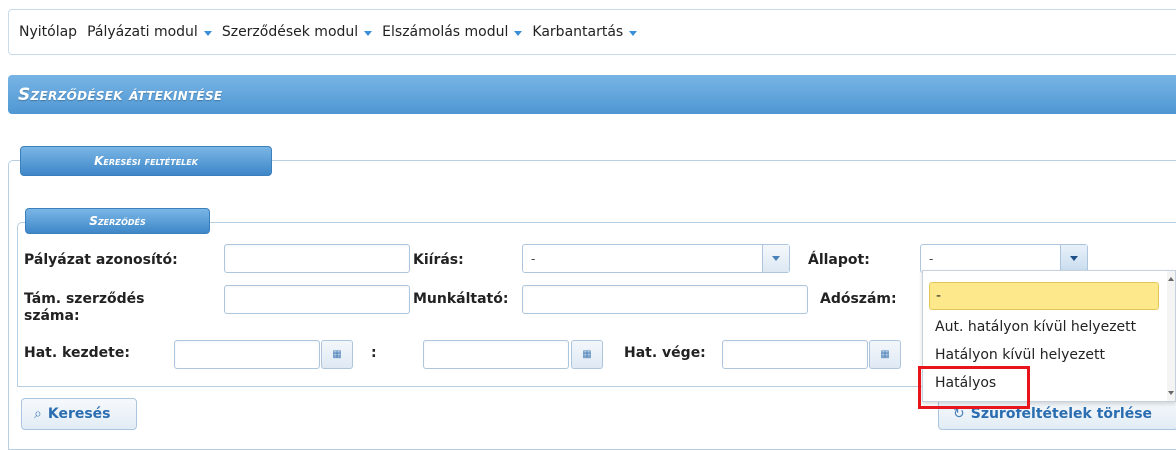 This screenshot has height=450, width=1176. What do you see at coordinates (1061, 414) in the screenshot?
I see `clear-filters-button-label: Szűrőfeltételek törlése` at bounding box center [1061, 414].